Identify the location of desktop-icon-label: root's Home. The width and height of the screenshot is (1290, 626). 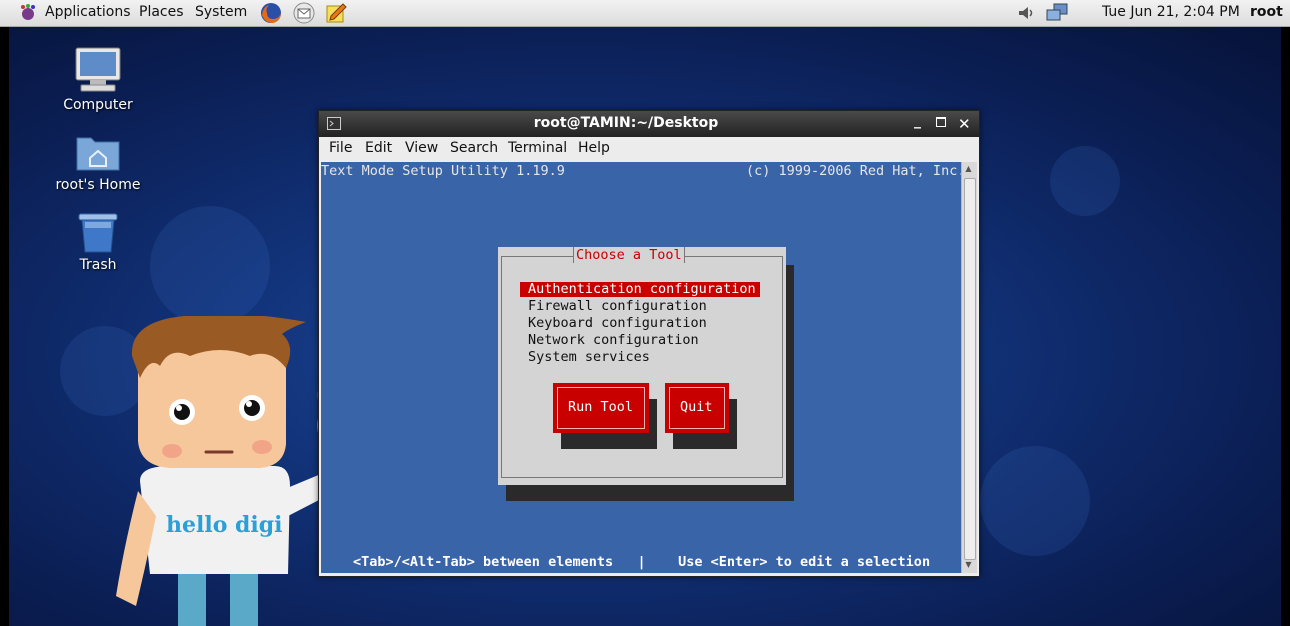
(98, 185).